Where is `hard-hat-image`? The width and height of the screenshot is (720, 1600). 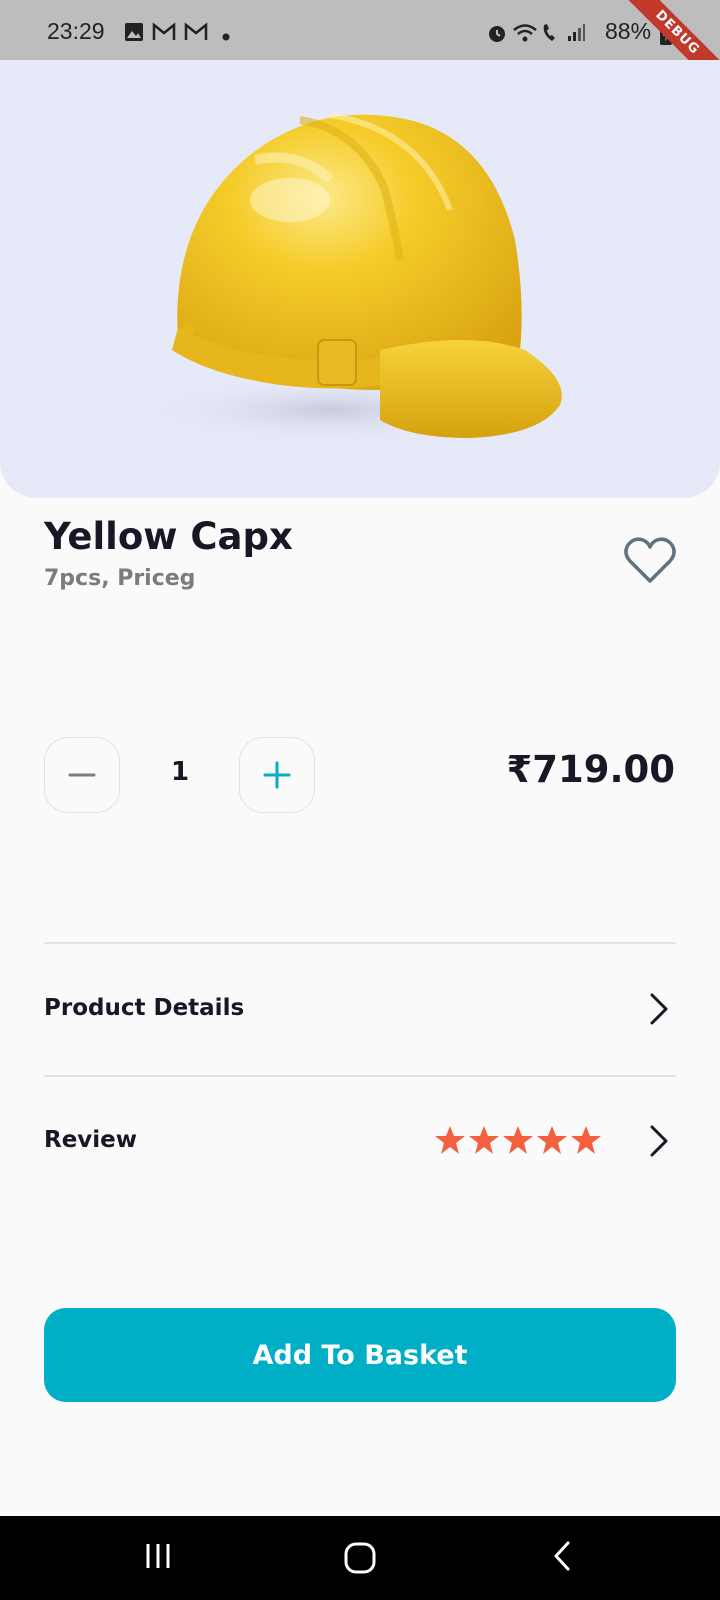
hard-hat-image is located at coordinates (346, 278).